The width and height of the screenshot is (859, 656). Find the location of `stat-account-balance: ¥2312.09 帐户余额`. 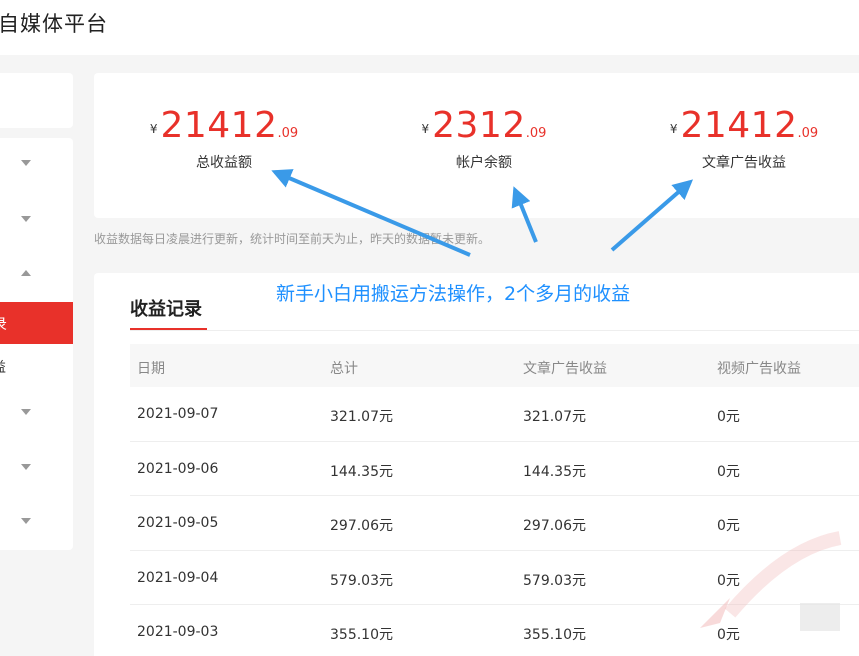

stat-account-balance: ¥2312.09 帐户余额 is located at coordinates (484, 138).